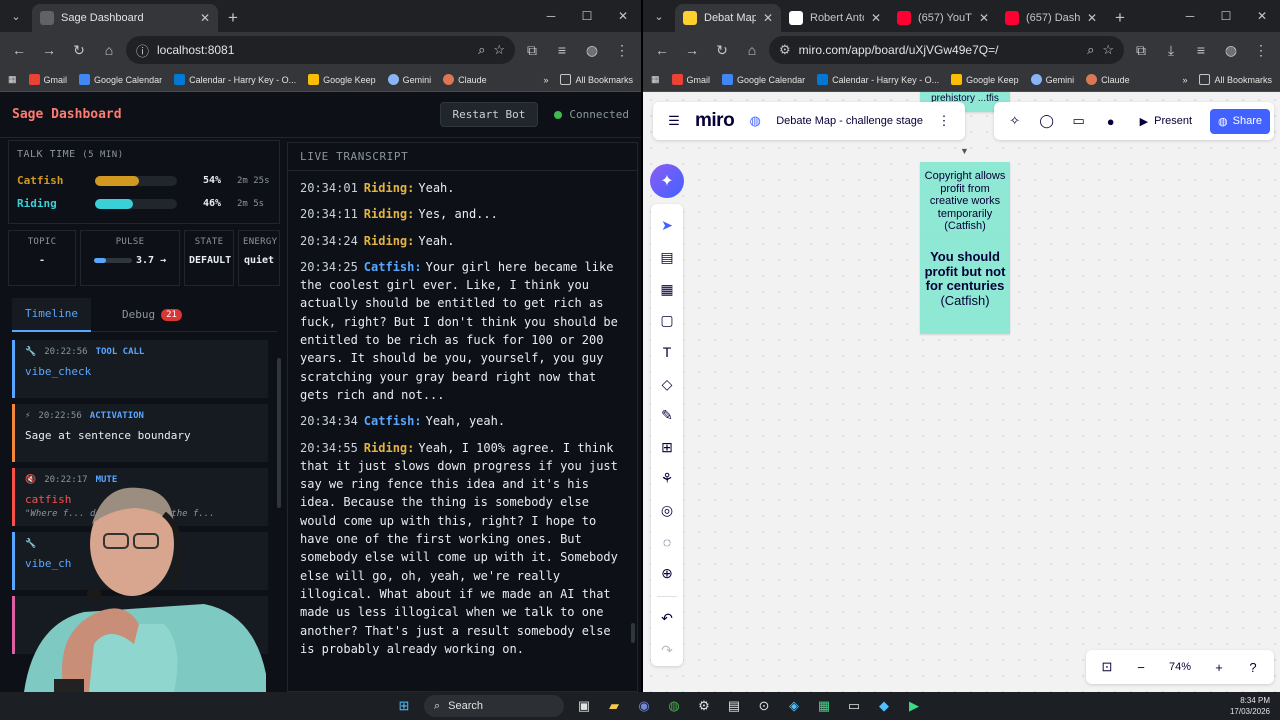 The width and height of the screenshot is (1280, 720). What do you see at coordinates (667, 416) in the screenshot?
I see `pen-icon: ✎` at bounding box center [667, 416].